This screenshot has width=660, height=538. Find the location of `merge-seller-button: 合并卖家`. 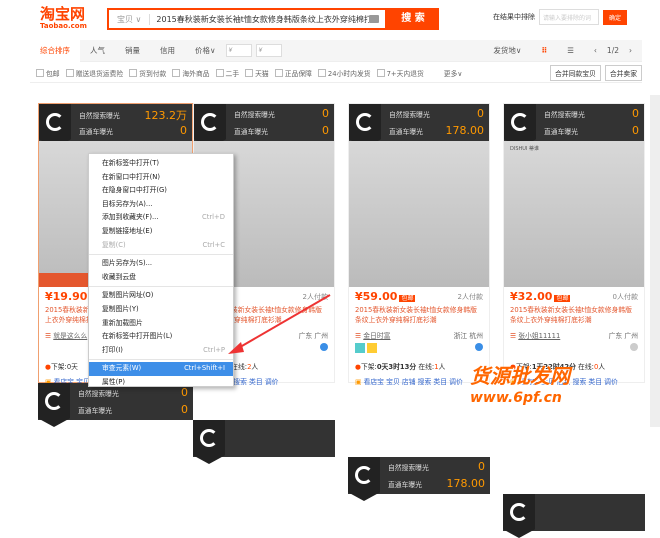

merge-seller-button: 合并卖家 is located at coordinates (623, 72).